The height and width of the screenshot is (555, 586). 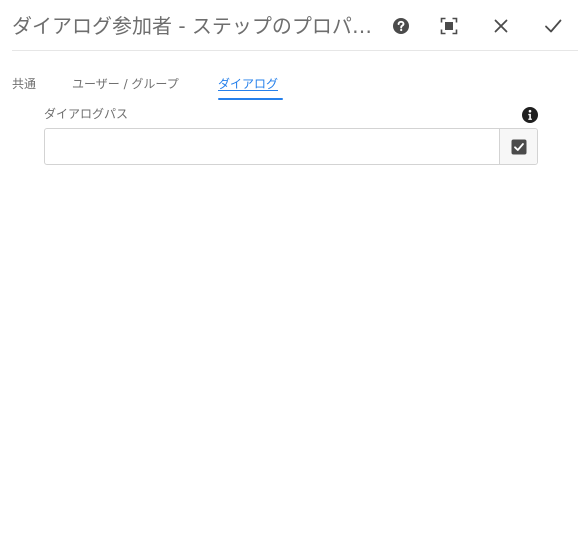 I want to click on help-button, so click(x=401, y=26).